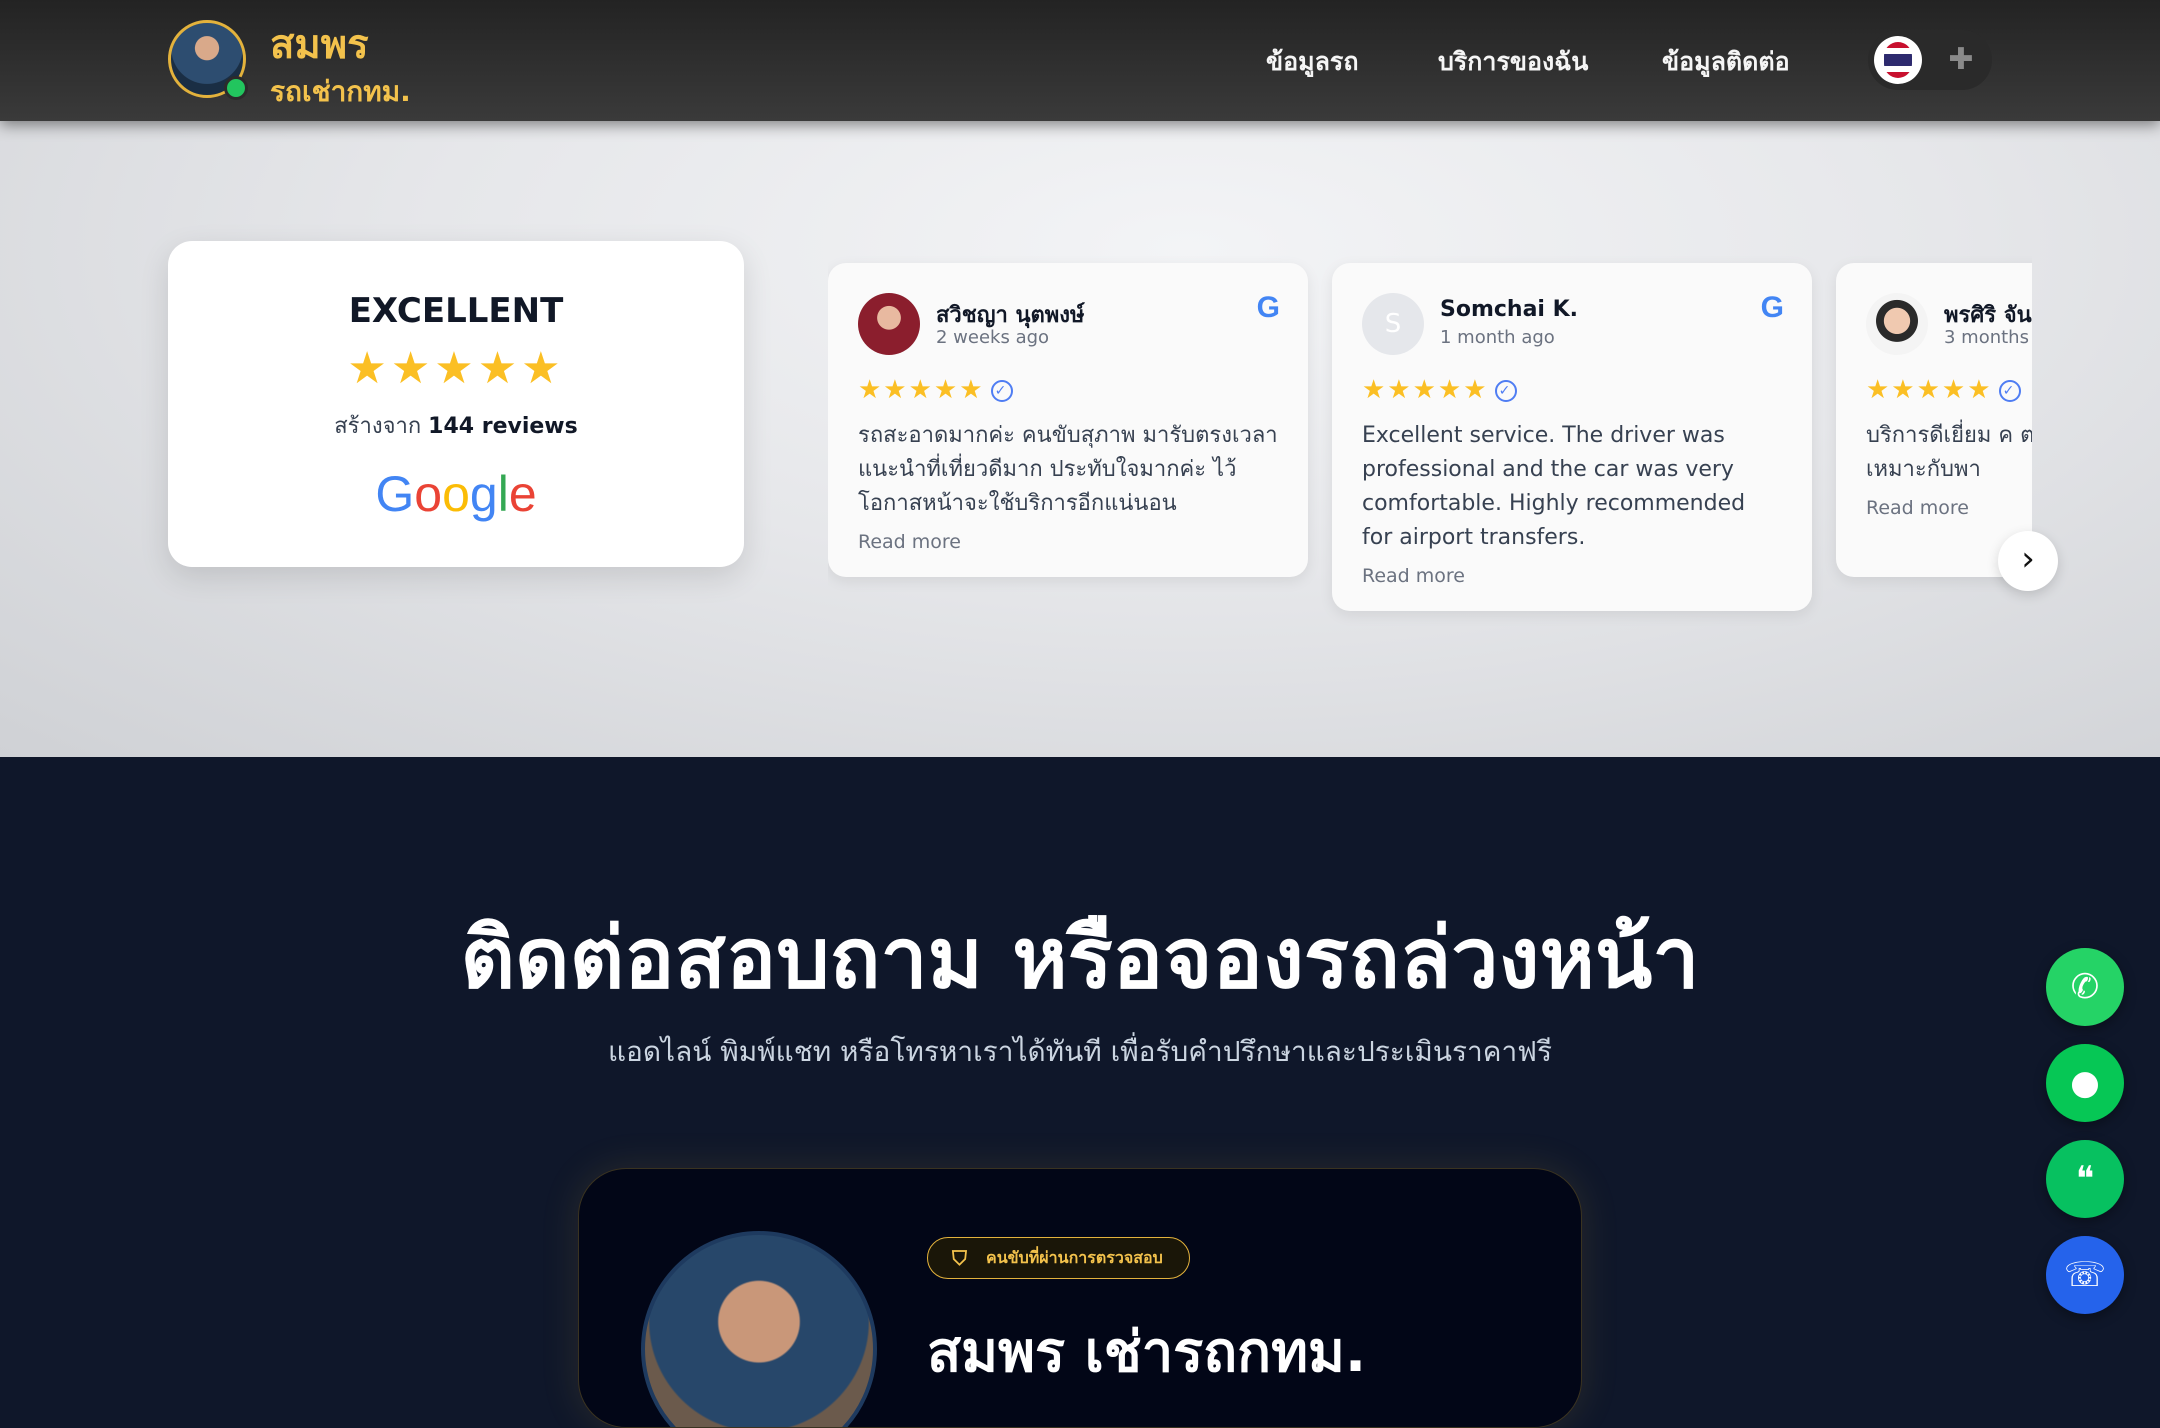 Image resolution: width=2160 pixels, height=1428 pixels. I want to click on driver-photo, so click(759, 1329).